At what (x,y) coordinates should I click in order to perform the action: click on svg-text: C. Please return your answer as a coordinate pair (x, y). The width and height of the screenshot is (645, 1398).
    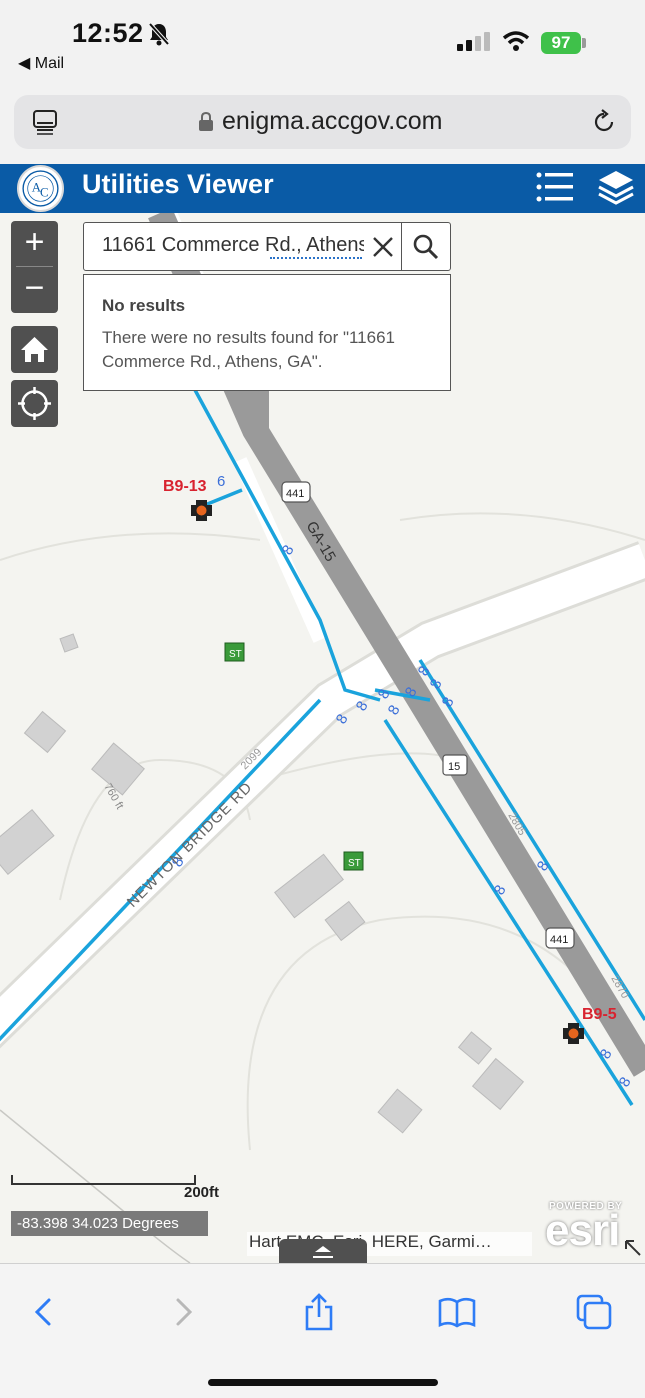
    Looking at the image, I should click on (44, 192).